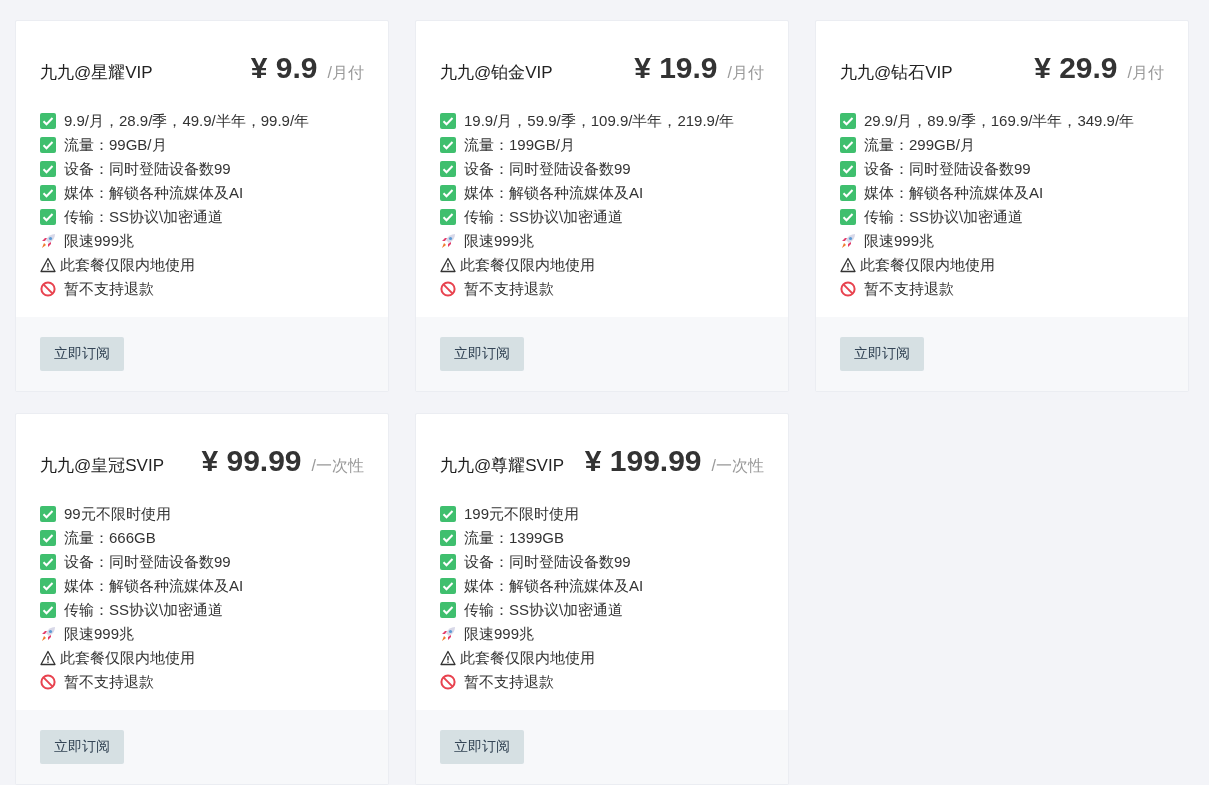 The height and width of the screenshot is (785, 1209). Describe the element at coordinates (519, 145) in the screenshot. I see `feature-text: 流量：199GB/月` at that location.